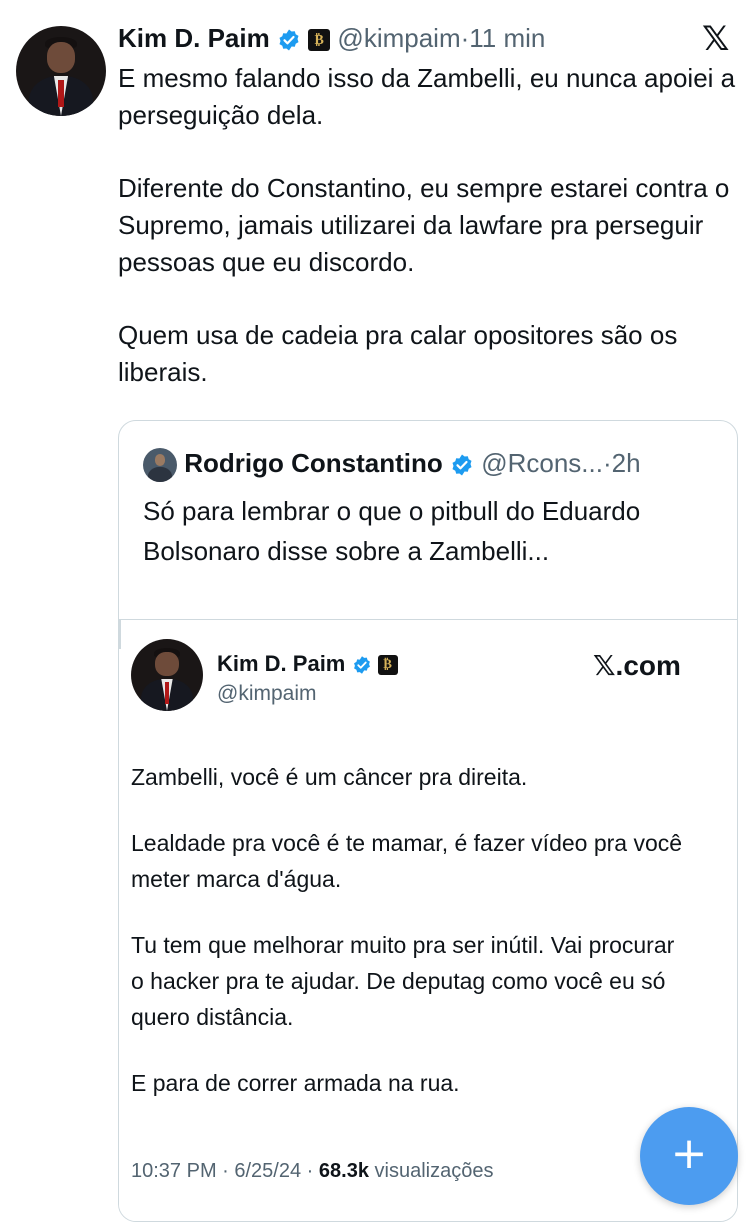 This screenshot has width=753, height=1222. I want to click on embedded-views-label: visualizações, so click(431, 1171).